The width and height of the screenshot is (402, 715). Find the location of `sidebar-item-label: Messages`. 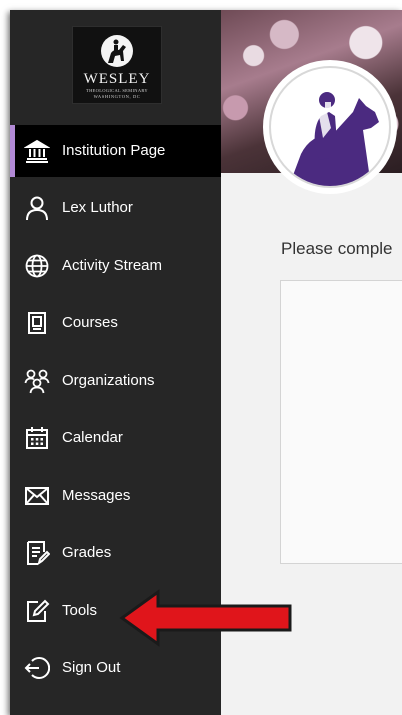

sidebar-item-label: Messages is located at coordinates (96, 495).